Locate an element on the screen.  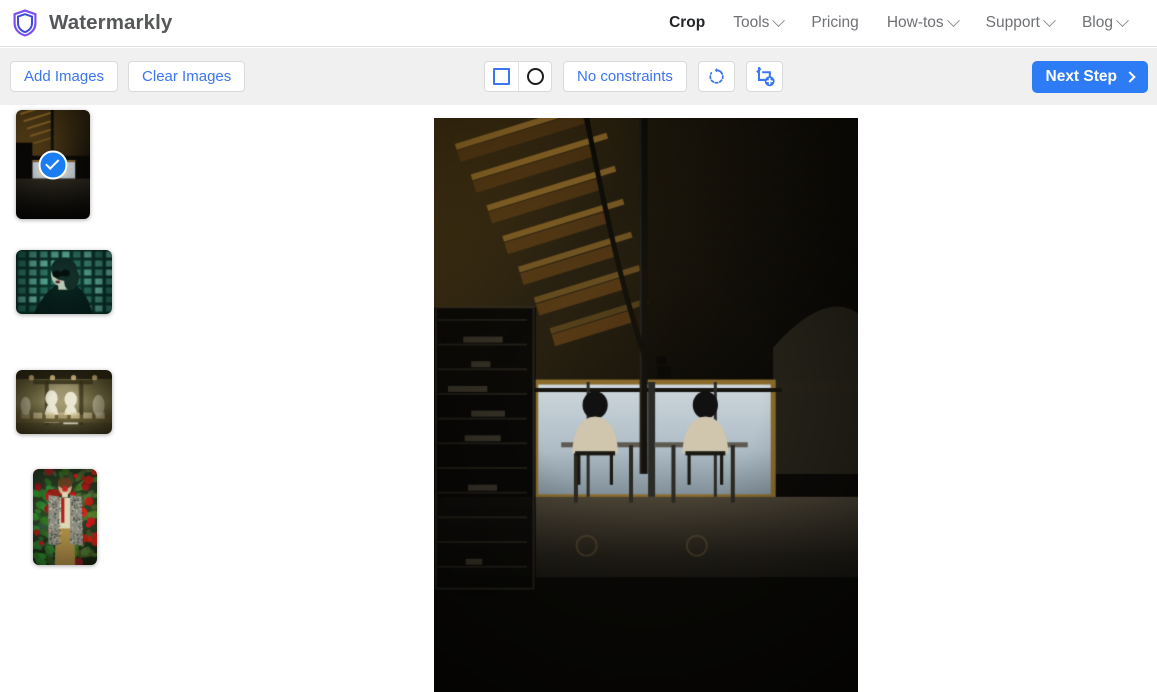
nav-item-label: Support is located at coordinates (1012, 22).